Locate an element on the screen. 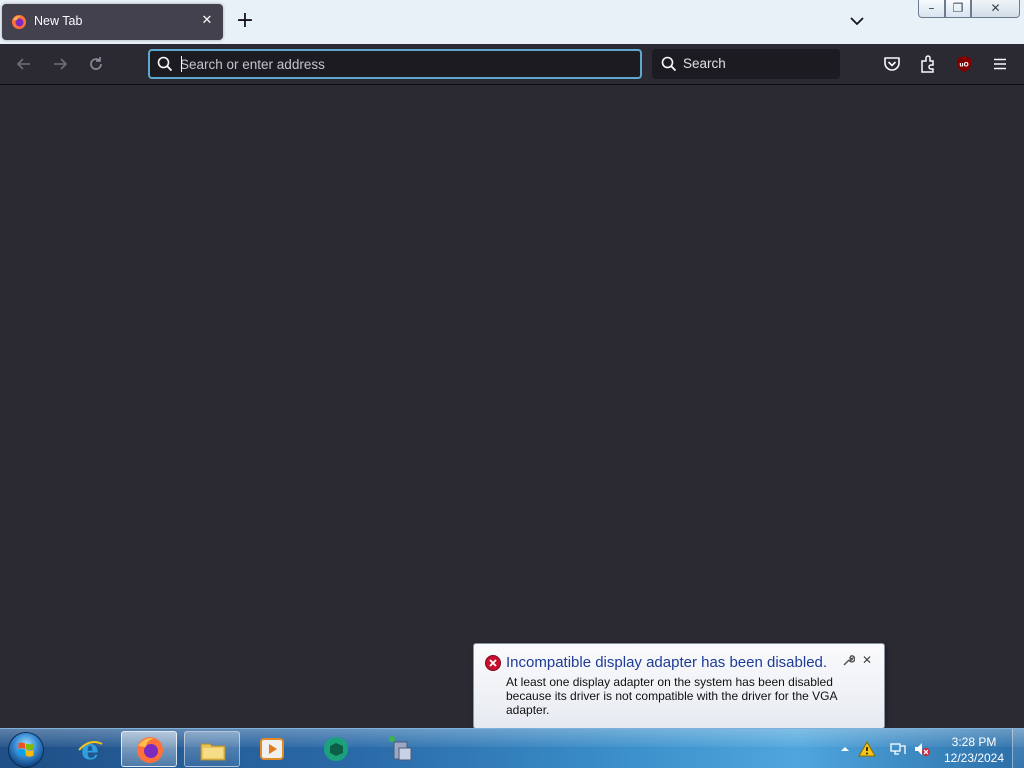 This screenshot has width=1024, height=768. taskbar-firefox is located at coordinates (149, 749).